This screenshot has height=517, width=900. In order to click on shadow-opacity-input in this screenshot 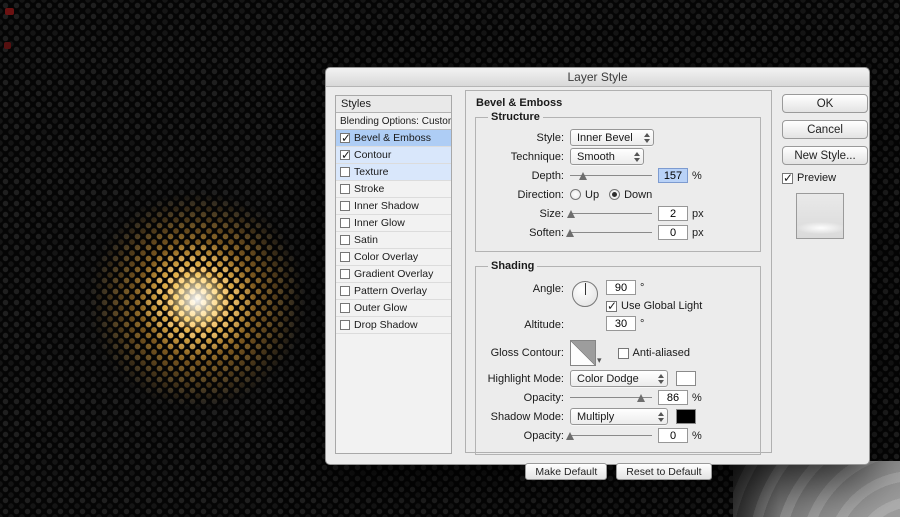, I will do `click(673, 435)`.